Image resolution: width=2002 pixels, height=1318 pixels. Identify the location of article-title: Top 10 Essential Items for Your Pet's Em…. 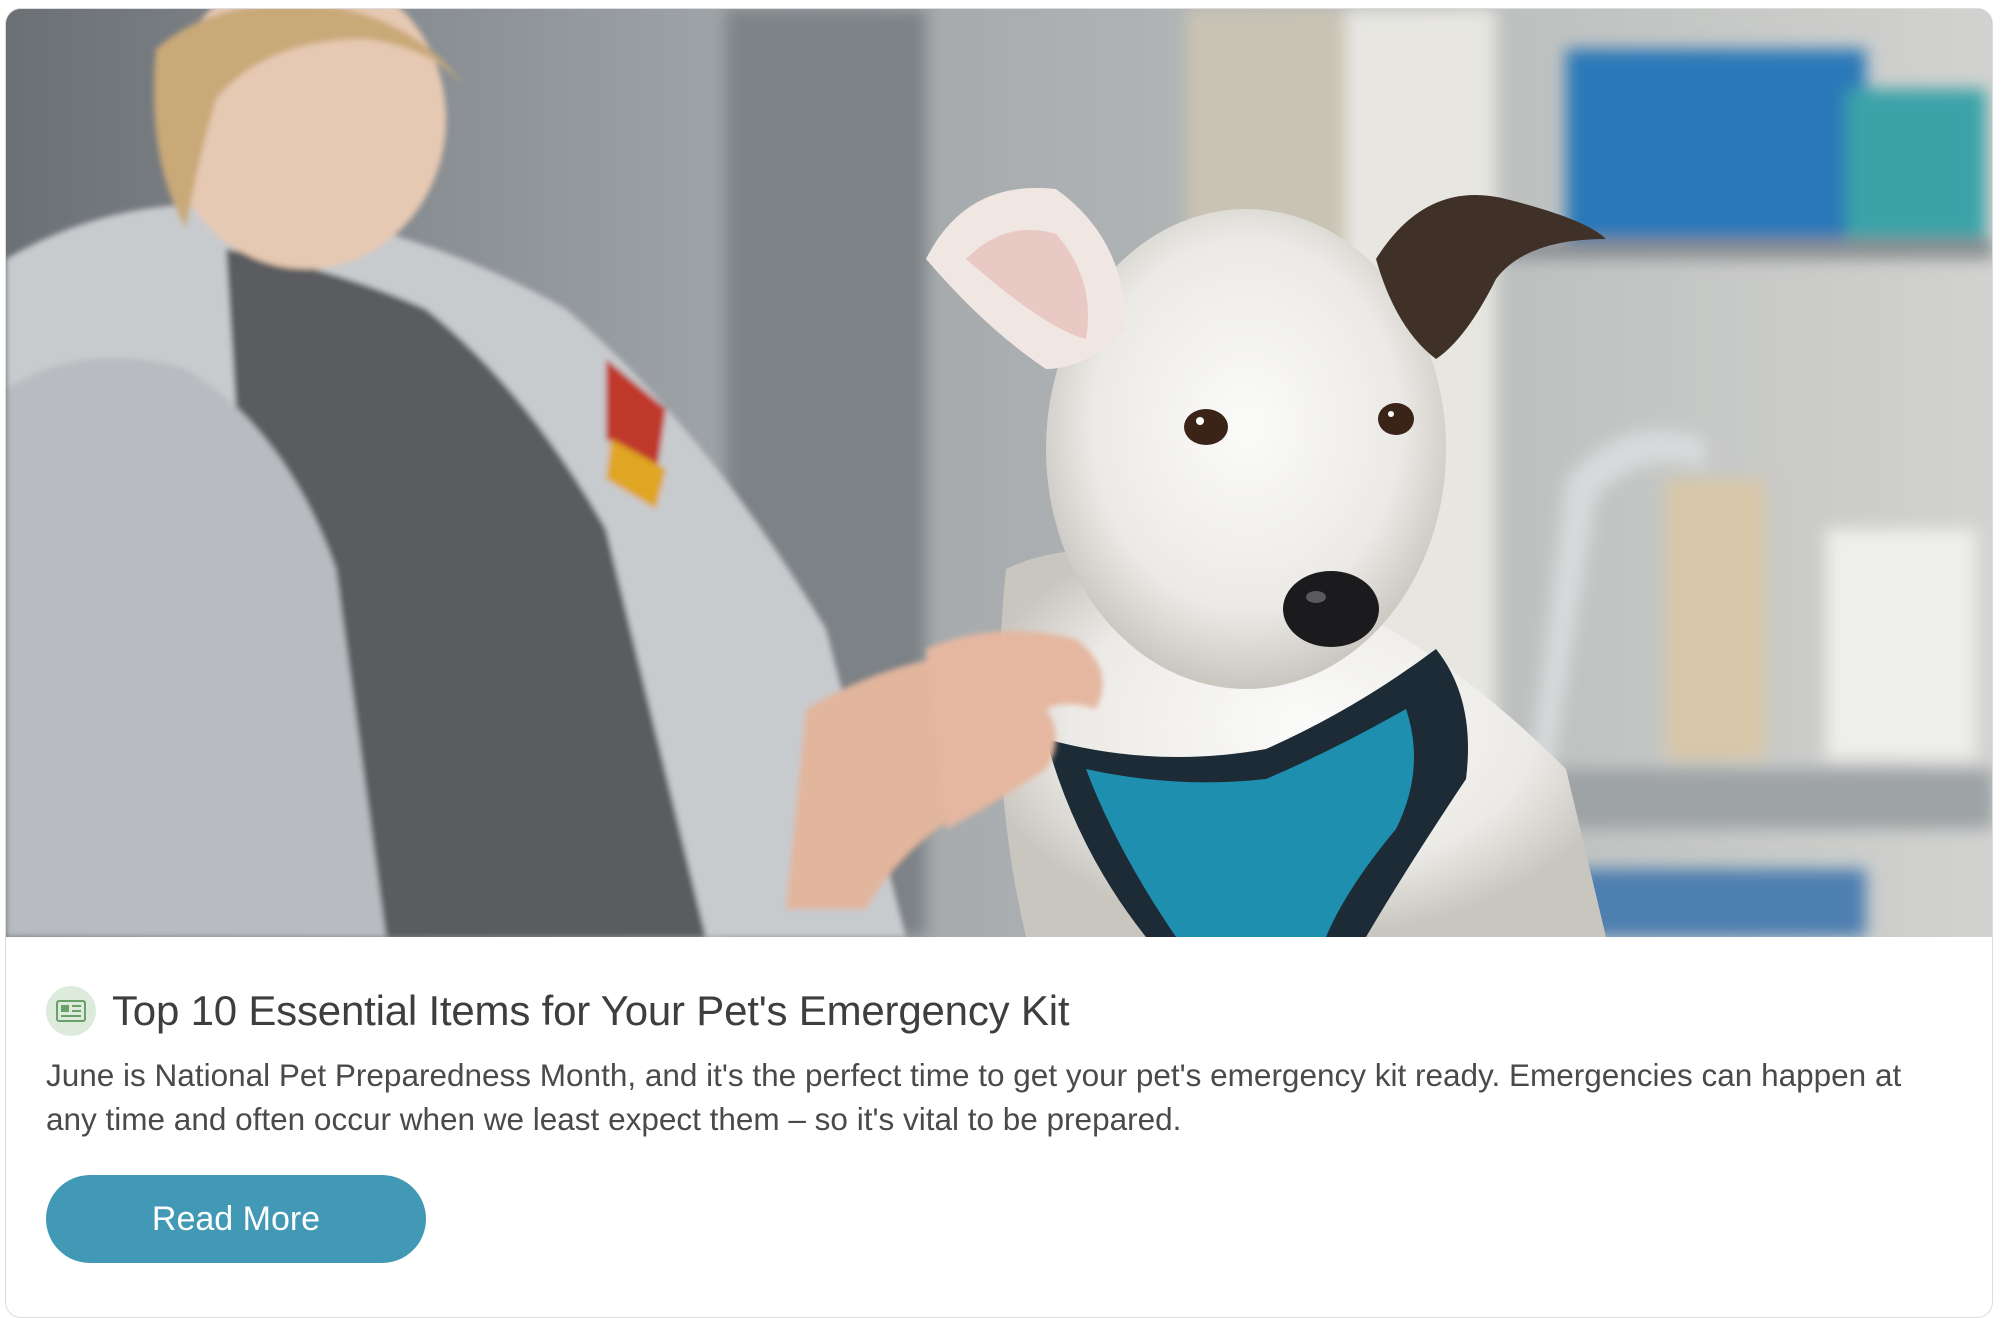
(591, 1011).